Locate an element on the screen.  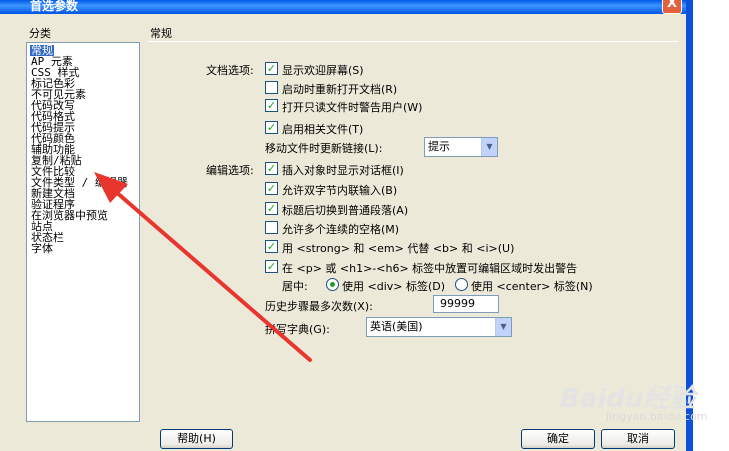
annotation-arrow-icon is located at coordinates (203, 267).